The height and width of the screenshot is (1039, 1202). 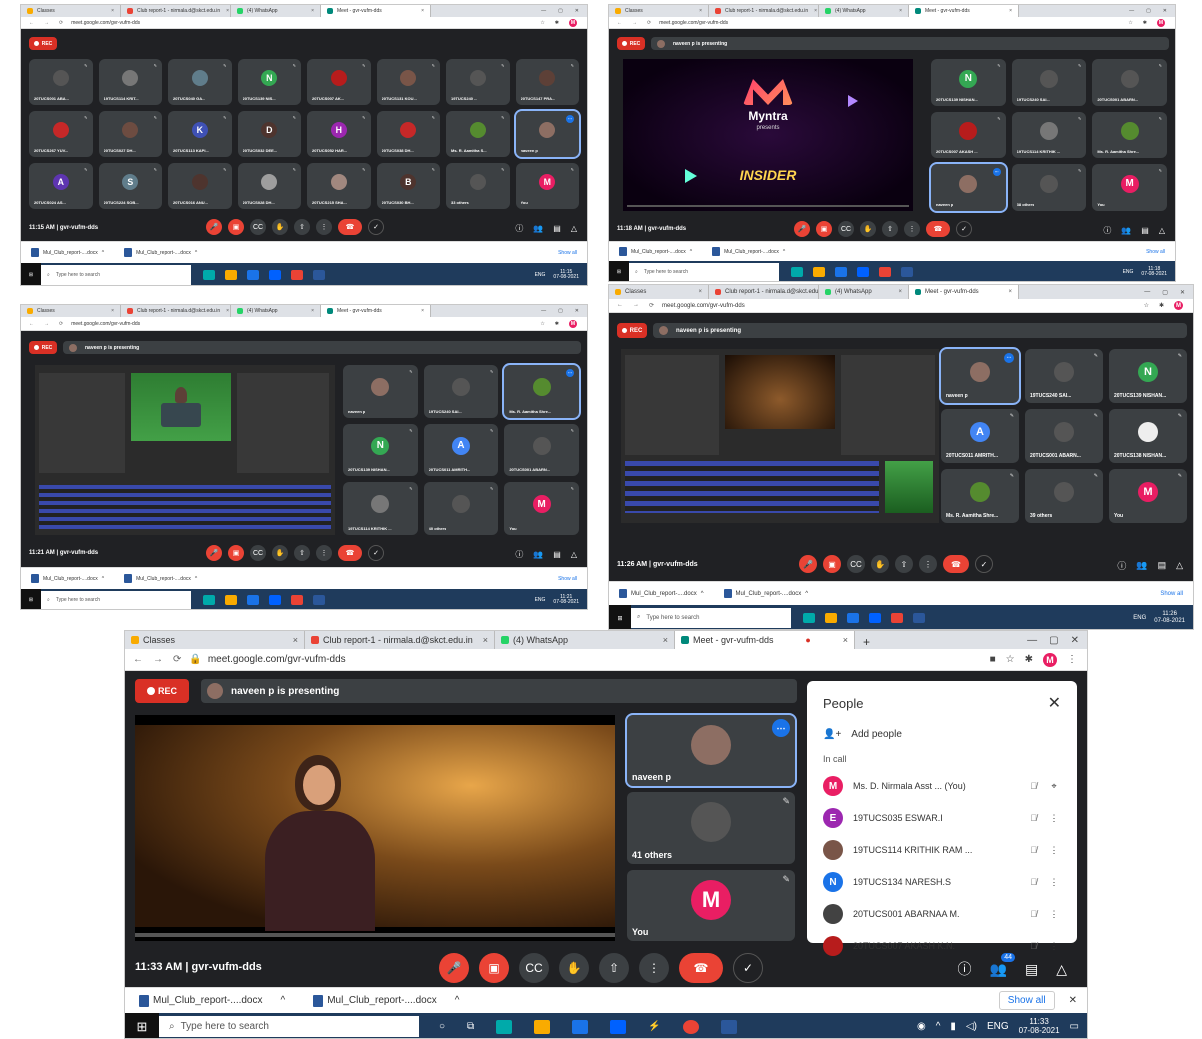 What do you see at coordinates (319, 275) in the screenshot?
I see `word-icon` at bounding box center [319, 275].